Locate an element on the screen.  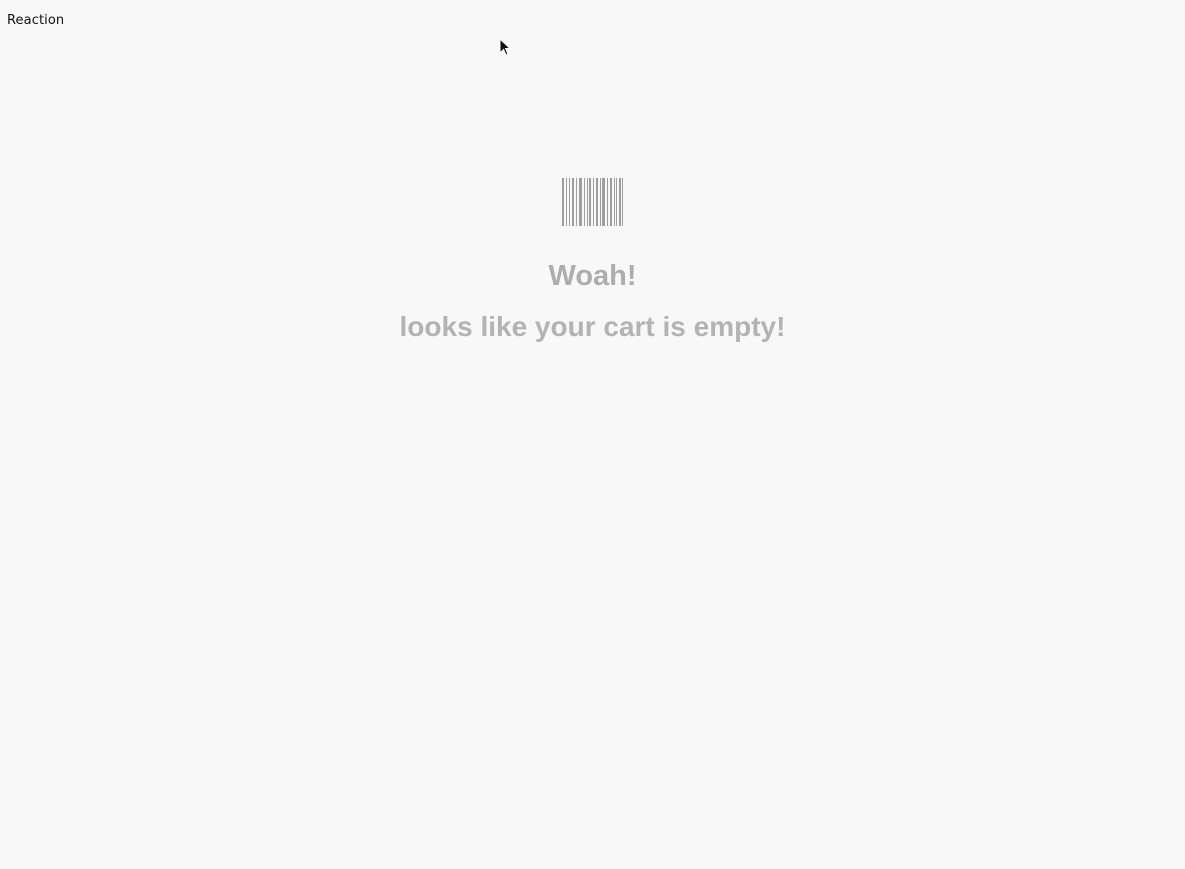
empty-cart-message: looks like your cart is empty! is located at coordinates (592, 326).